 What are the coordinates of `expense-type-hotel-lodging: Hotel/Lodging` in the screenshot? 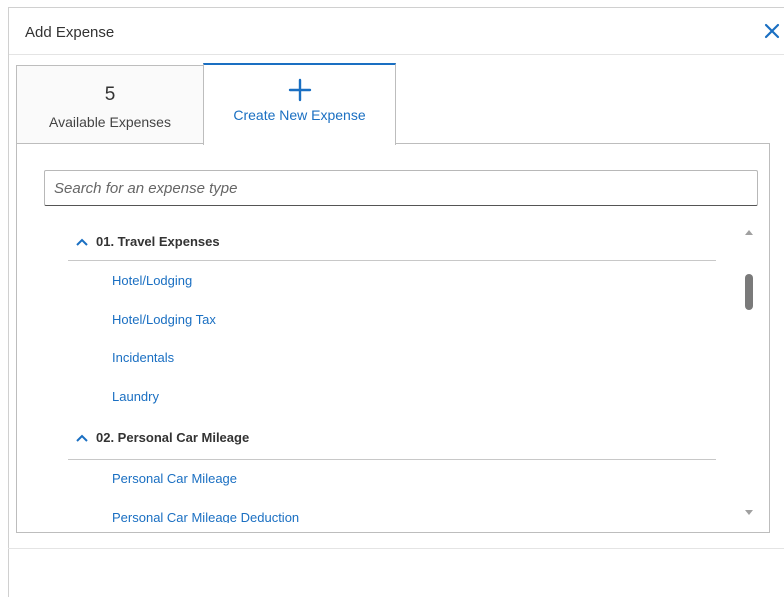 It's located at (152, 280).